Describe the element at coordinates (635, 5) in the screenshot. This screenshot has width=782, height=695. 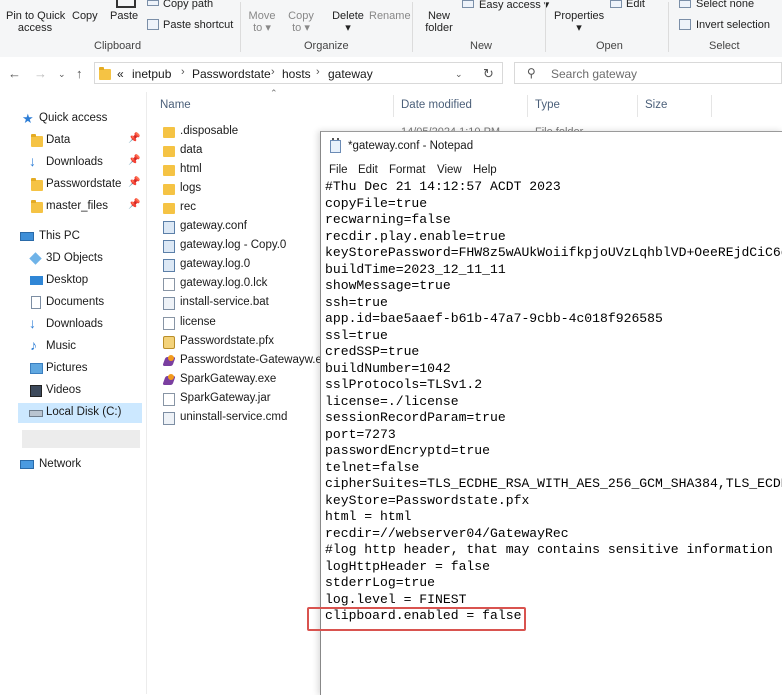
I see `edit-button: Edit` at that location.